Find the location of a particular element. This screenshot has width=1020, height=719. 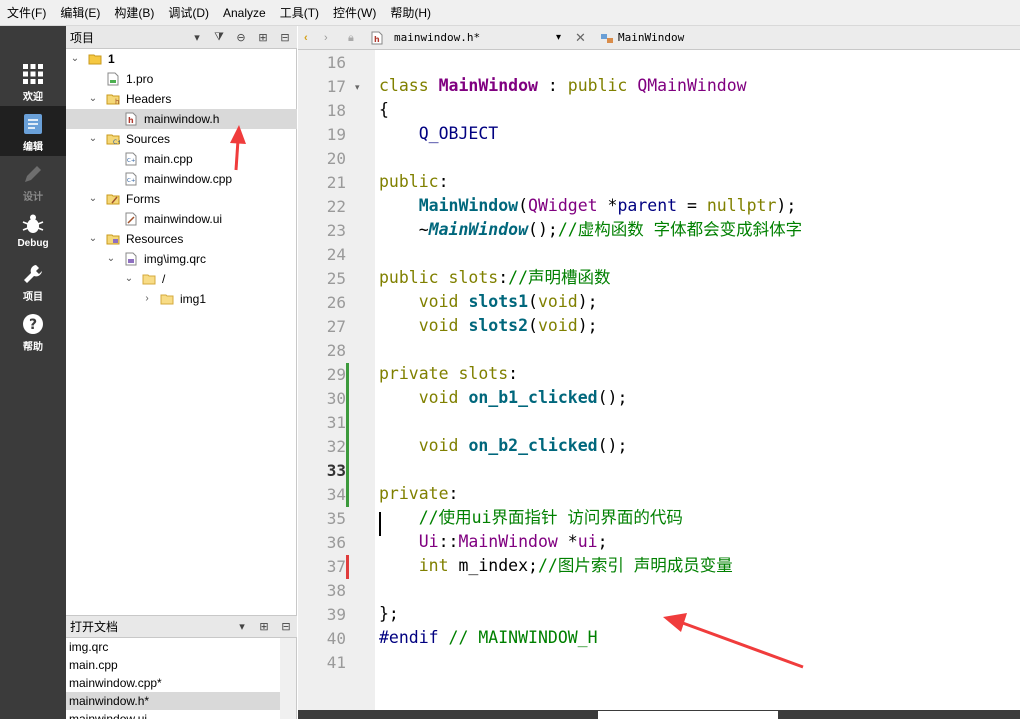

qrc-file-icon is located at coordinates (131, 259).